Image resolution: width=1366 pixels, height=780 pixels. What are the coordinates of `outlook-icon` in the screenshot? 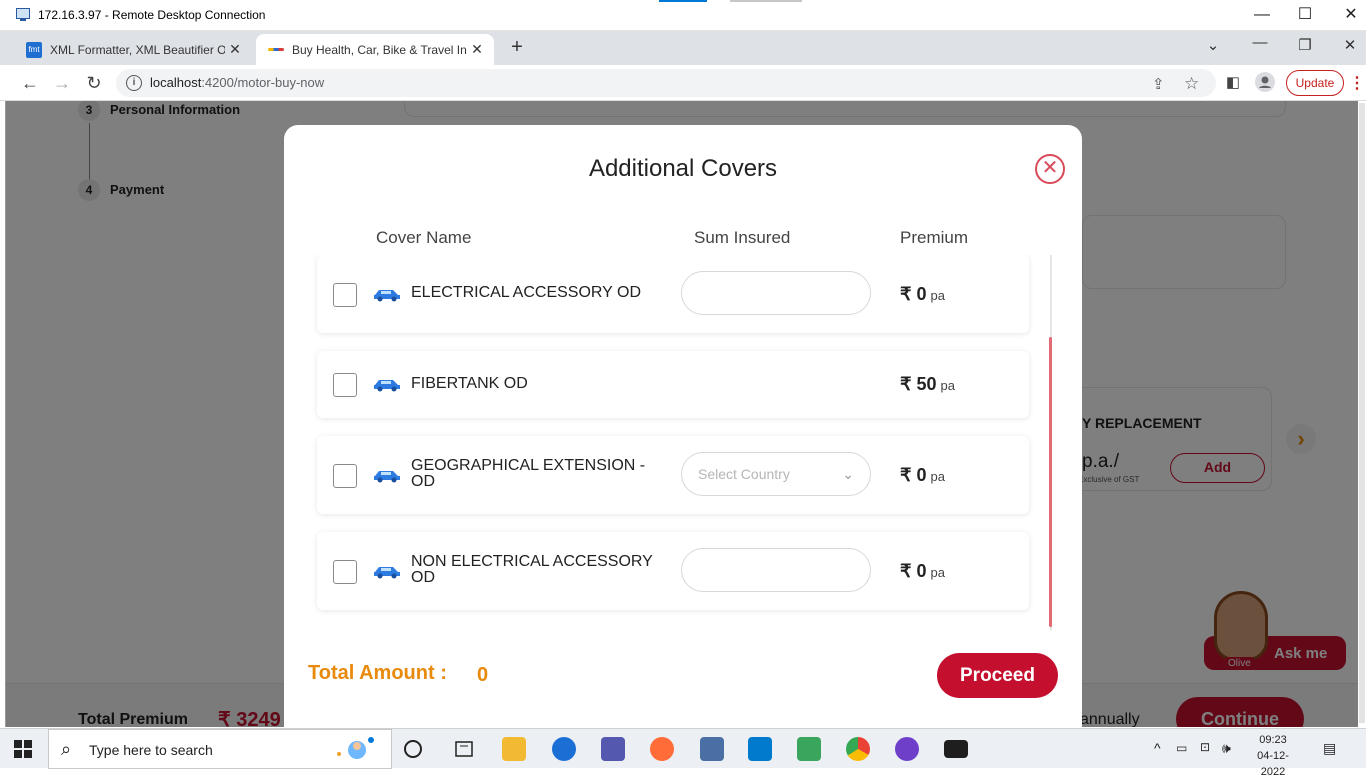 It's located at (564, 749).